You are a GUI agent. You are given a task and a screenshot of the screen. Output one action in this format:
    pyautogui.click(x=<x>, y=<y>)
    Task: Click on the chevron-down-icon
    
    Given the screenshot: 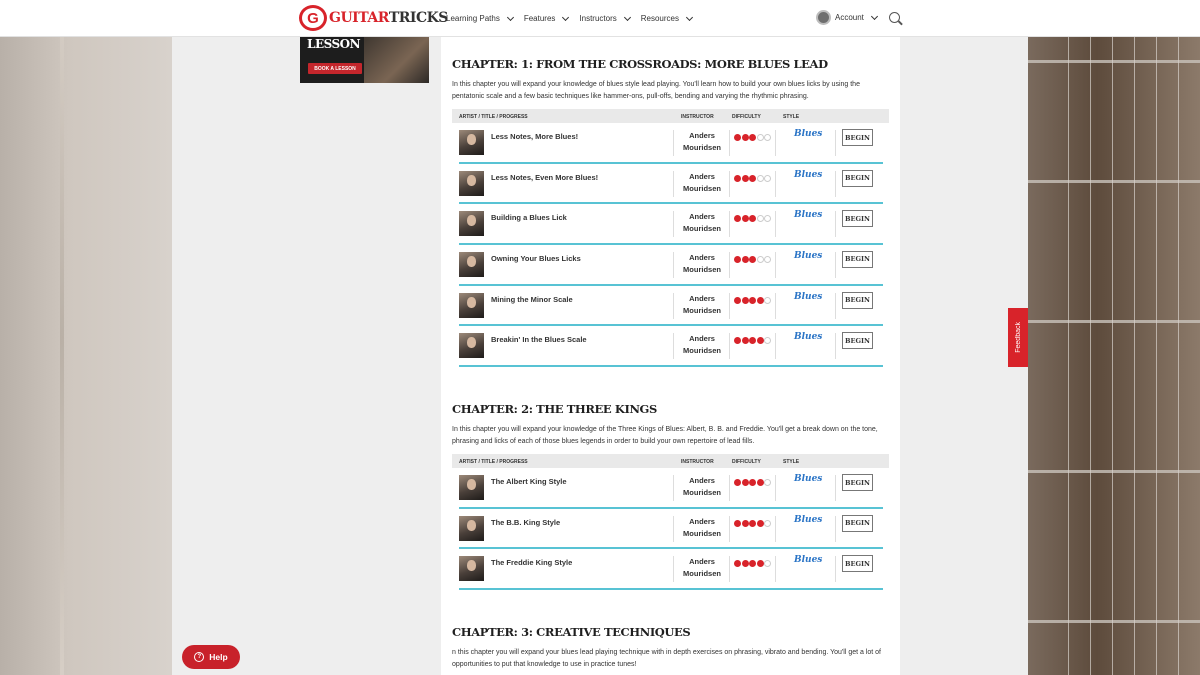 What is the action you would take?
    pyautogui.click(x=689, y=17)
    